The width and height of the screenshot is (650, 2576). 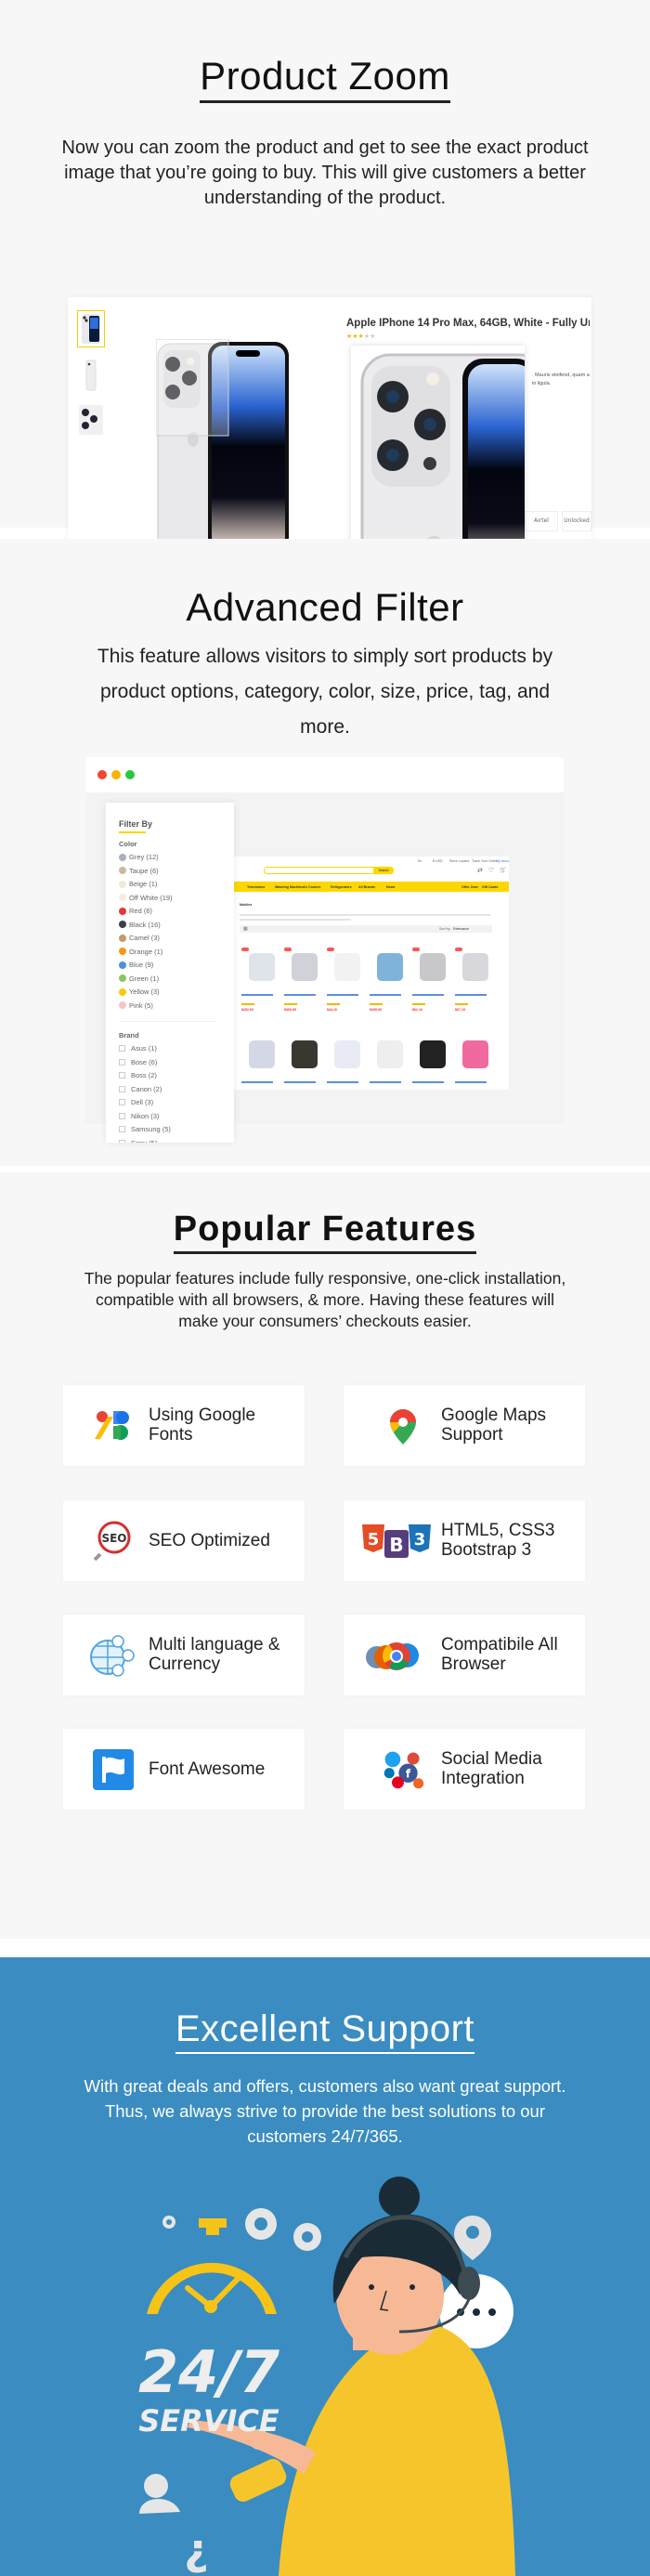 I want to click on brand-label: Nikon (3), so click(x=145, y=1115).